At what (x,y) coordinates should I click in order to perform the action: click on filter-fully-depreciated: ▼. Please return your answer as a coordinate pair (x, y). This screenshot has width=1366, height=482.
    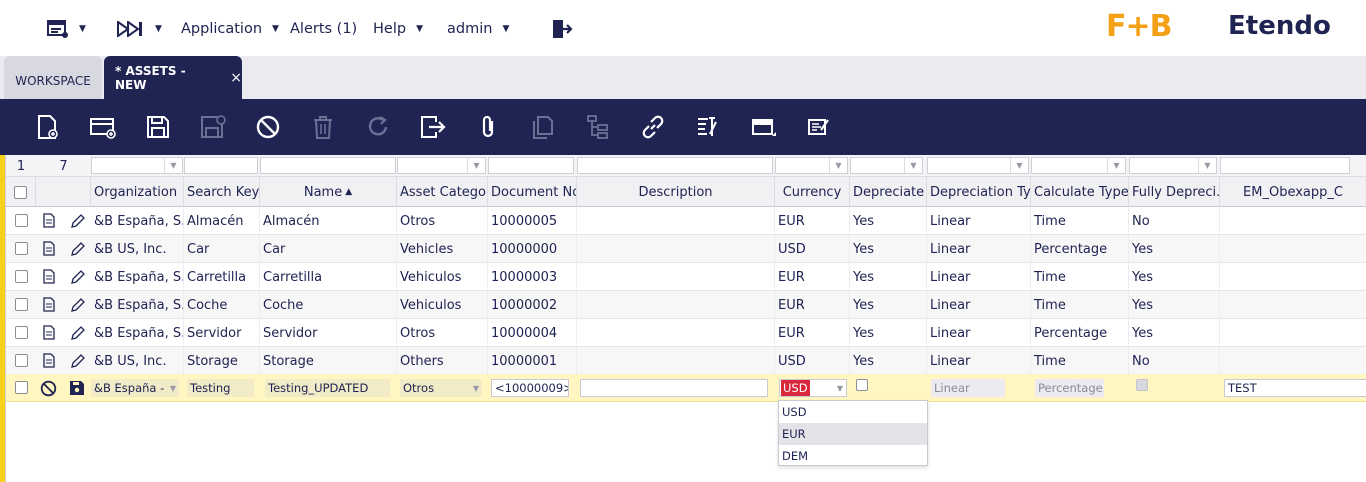
    Looking at the image, I should click on (1173, 165).